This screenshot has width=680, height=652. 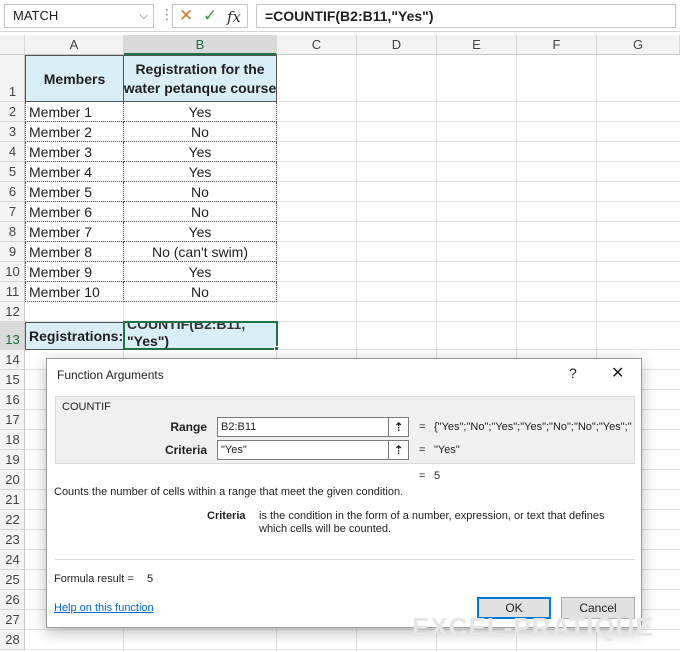 I want to click on column-header-a: A, so click(x=74, y=45).